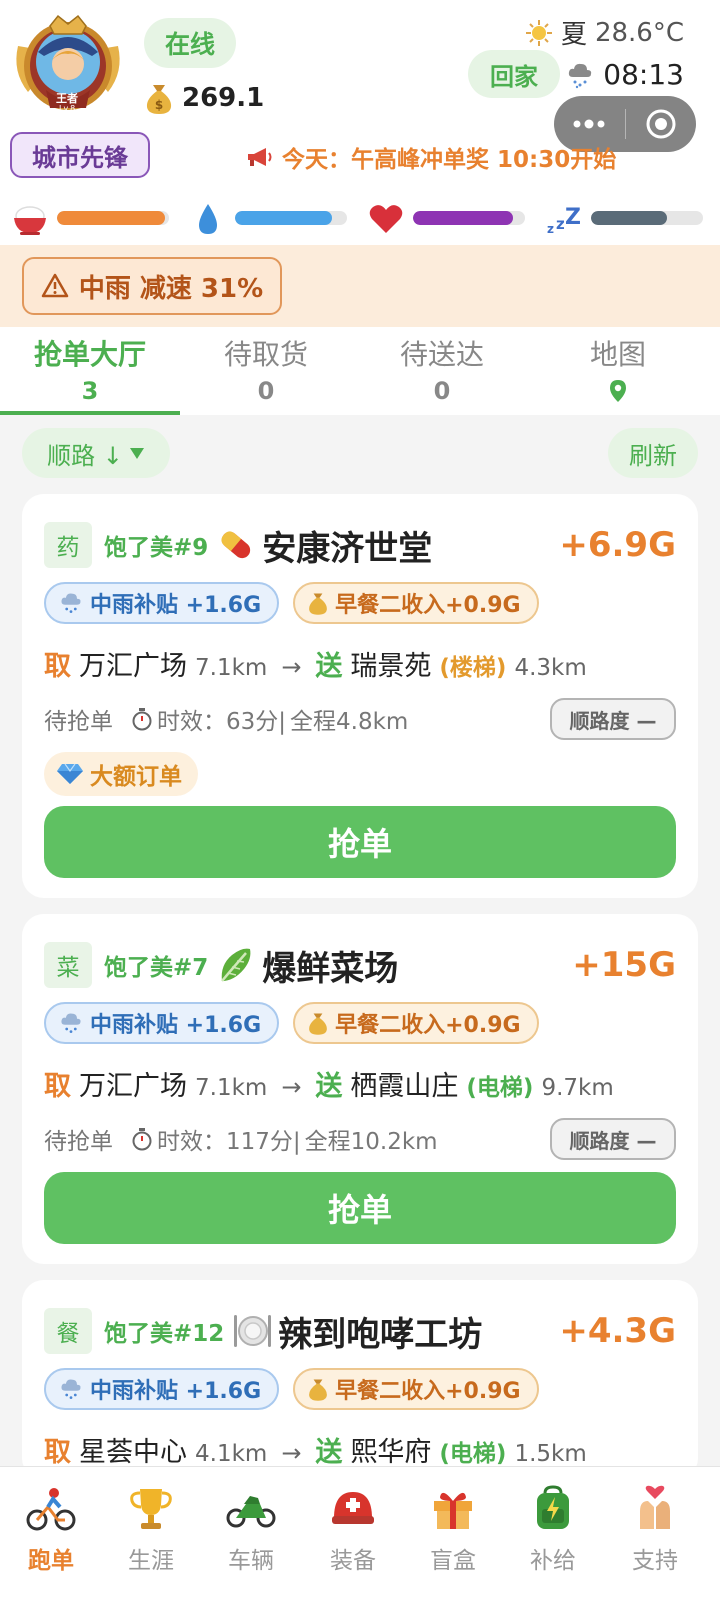 The width and height of the screenshot is (720, 1602). I want to click on route-arrow: →, so click(291, 667).